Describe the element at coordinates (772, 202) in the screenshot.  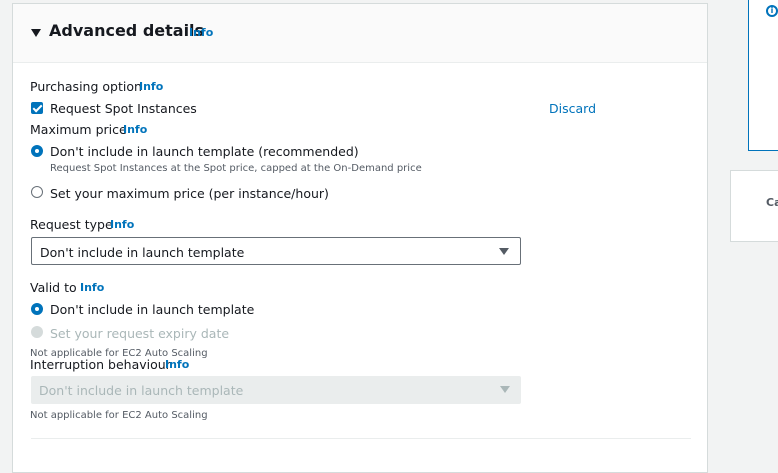
I see `side-card-text: Ca` at that location.